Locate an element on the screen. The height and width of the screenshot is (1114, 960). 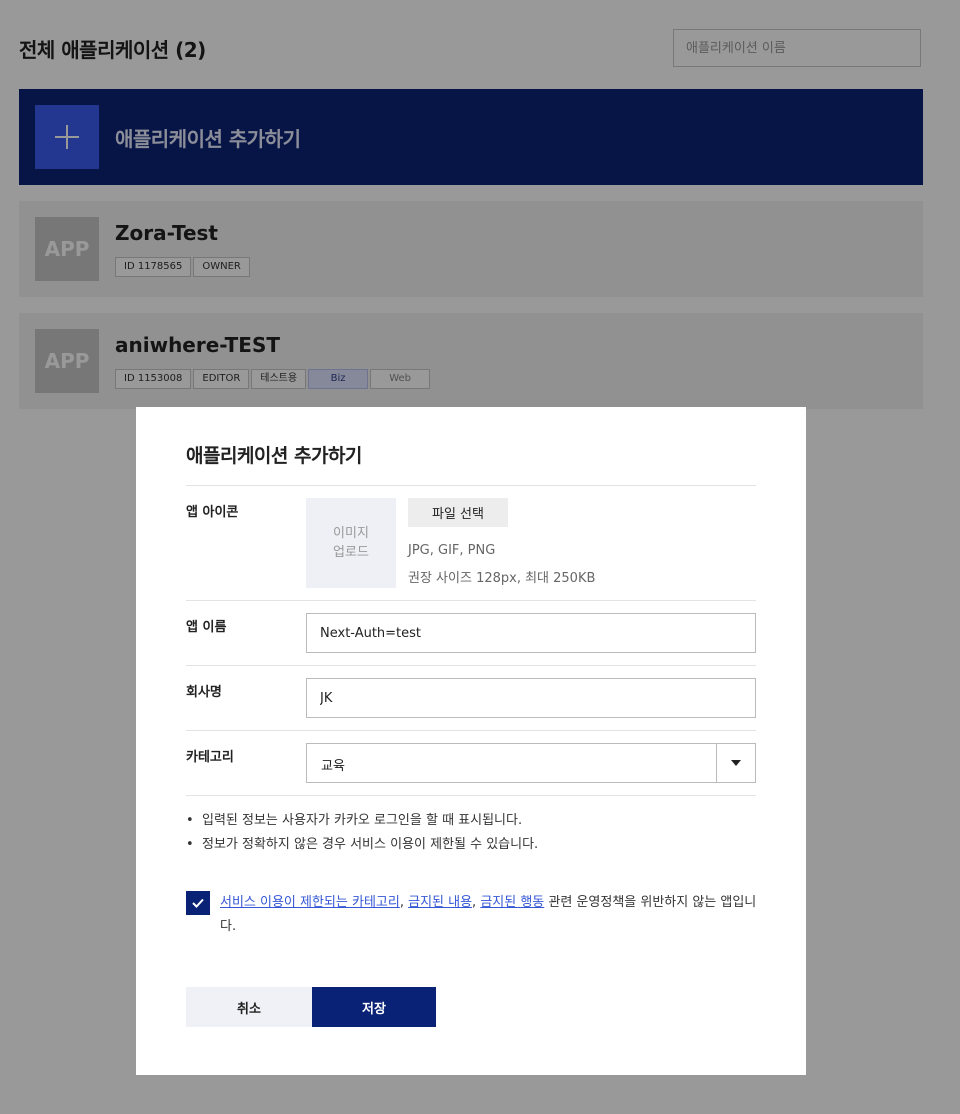
category-selected-value: 교육 is located at coordinates (333, 766).